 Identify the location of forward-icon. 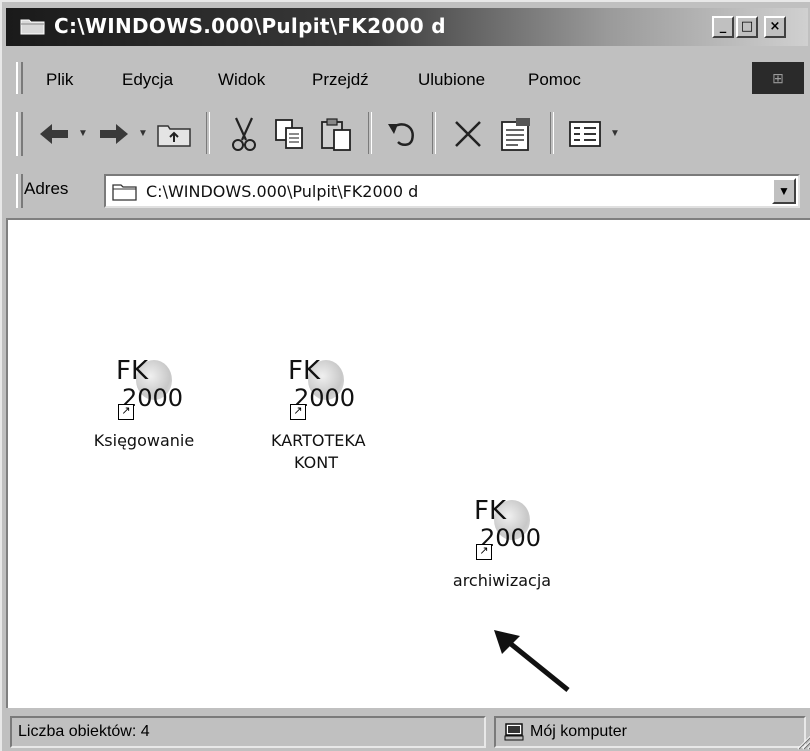
(114, 134).